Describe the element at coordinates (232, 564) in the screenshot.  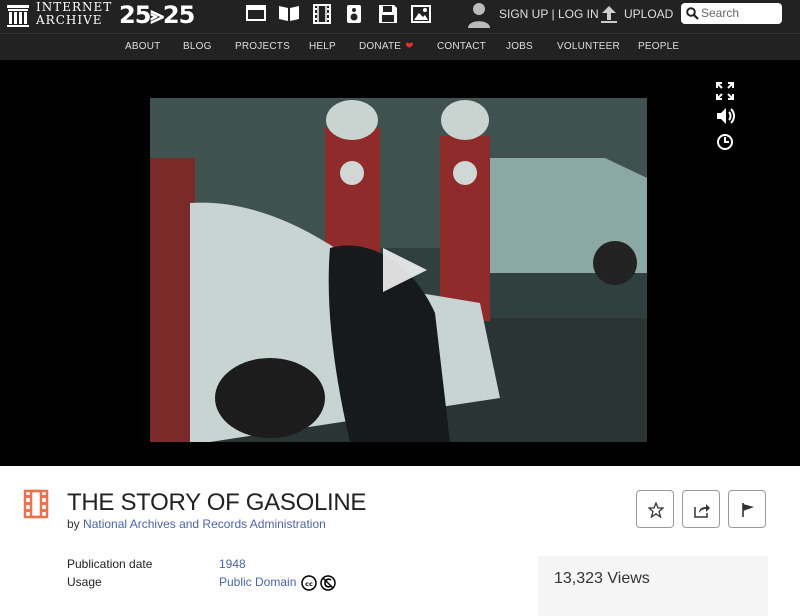
I see `publication-date-value: 1948` at that location.